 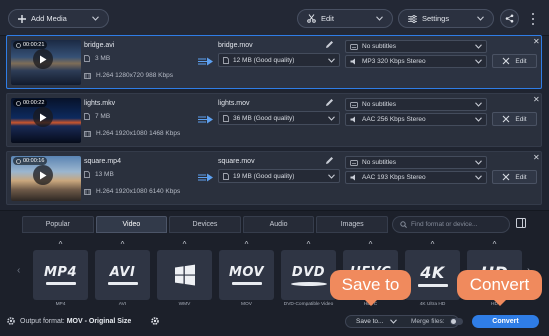 I want to click on output-file-name: square.mov, so click(x=236, y=161).